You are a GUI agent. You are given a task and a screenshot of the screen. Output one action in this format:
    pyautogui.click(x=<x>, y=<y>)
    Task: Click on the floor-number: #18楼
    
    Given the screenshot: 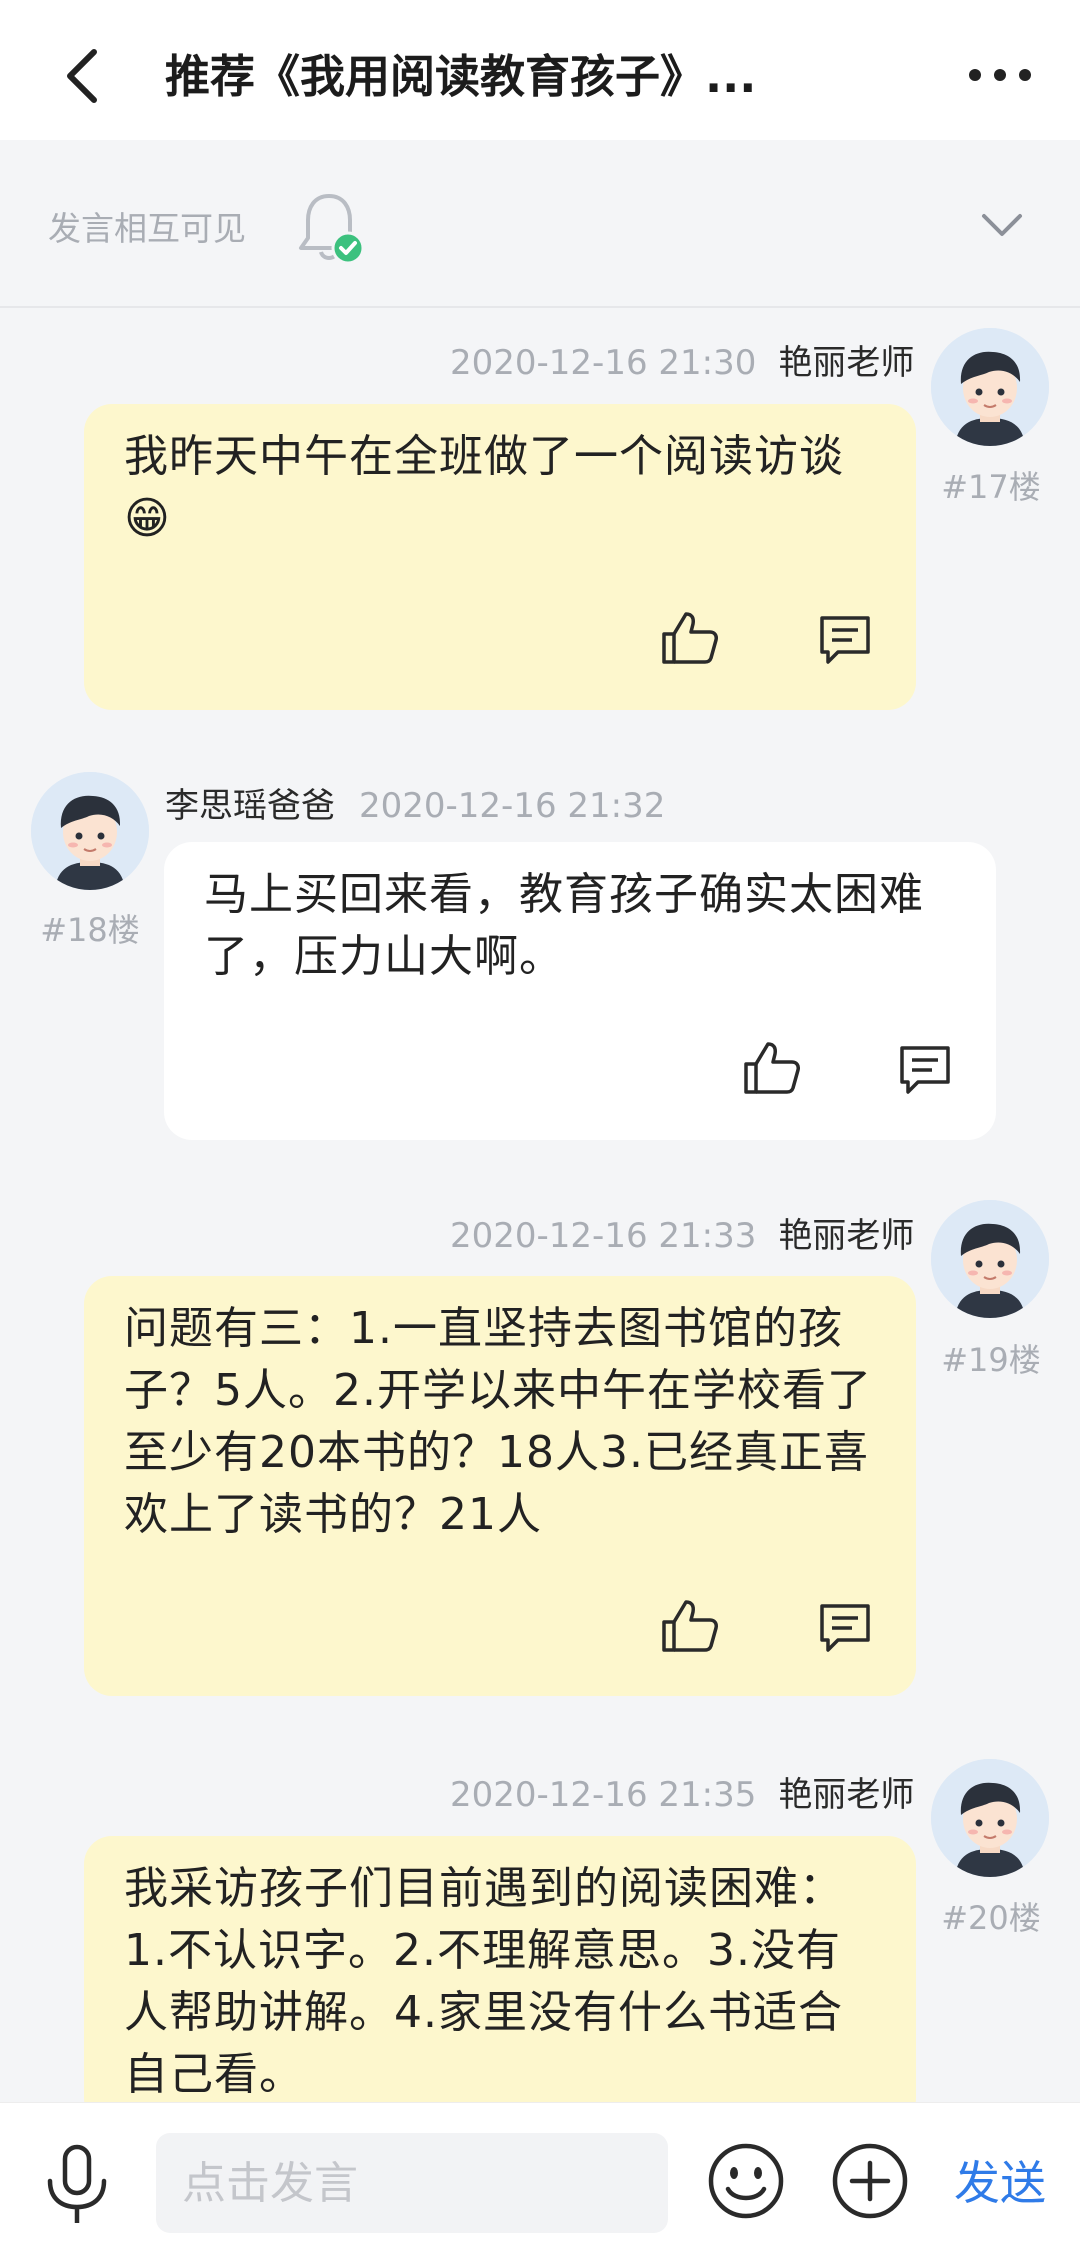 What is the action you would take?
    pyautogui.click(x=90, y=930)
    